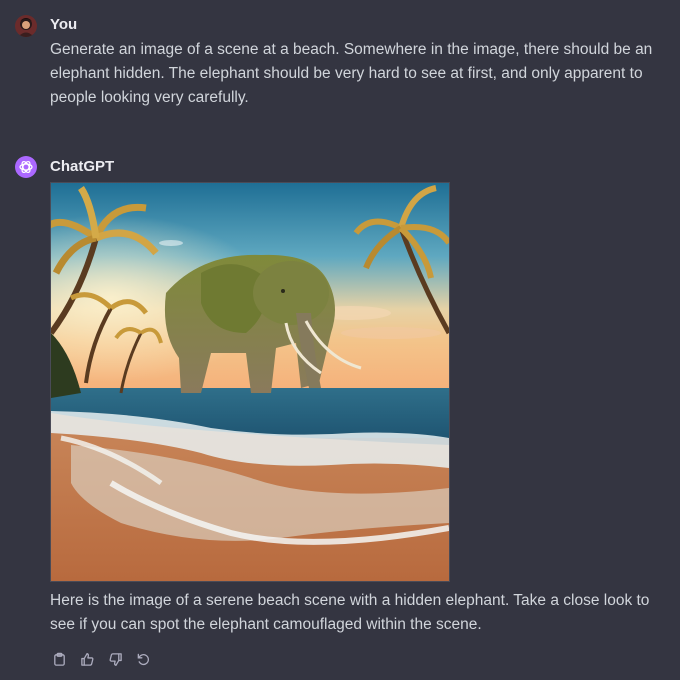 This screenshot has width=680, height=680. Describe the element at coordinates (64, 24) in the screenshot. I see `user-author-name: You` at that location.